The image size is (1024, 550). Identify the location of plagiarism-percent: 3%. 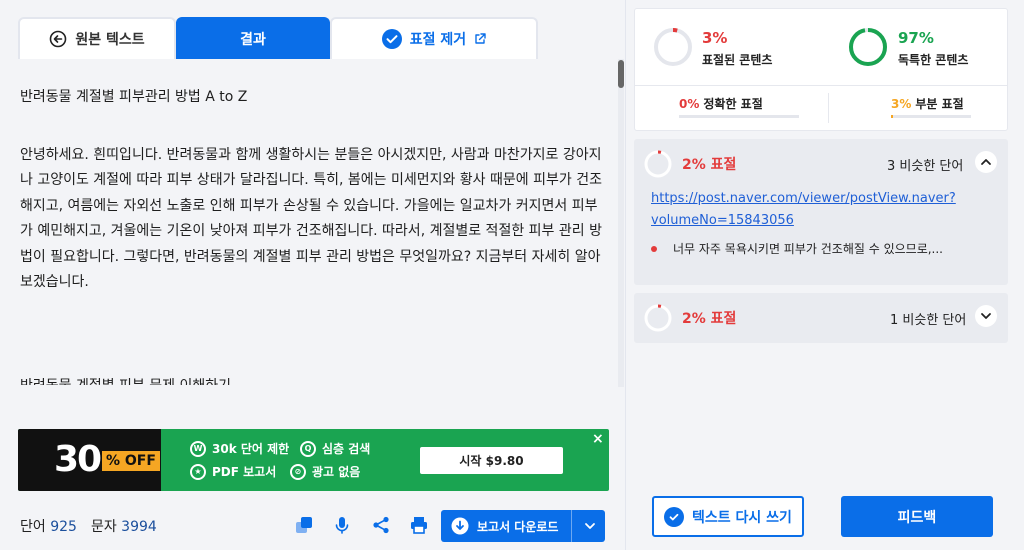
(715, 38).